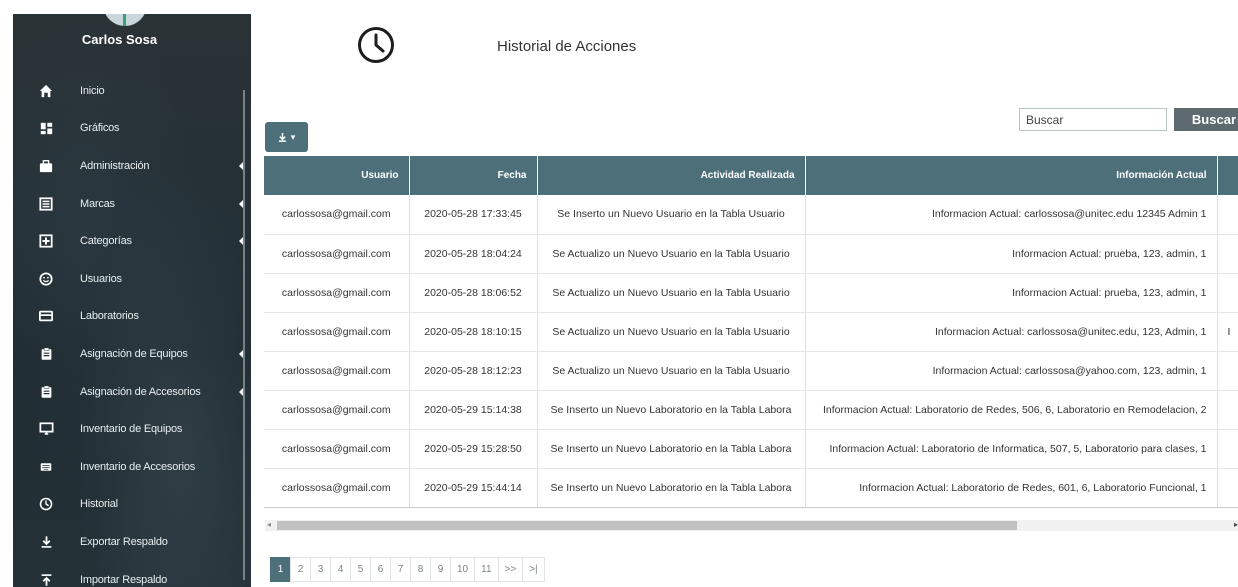  What do you see at coordinates (46, 279) in the screenshot?
I see `smile-icon` at bounding box center [46, 279].